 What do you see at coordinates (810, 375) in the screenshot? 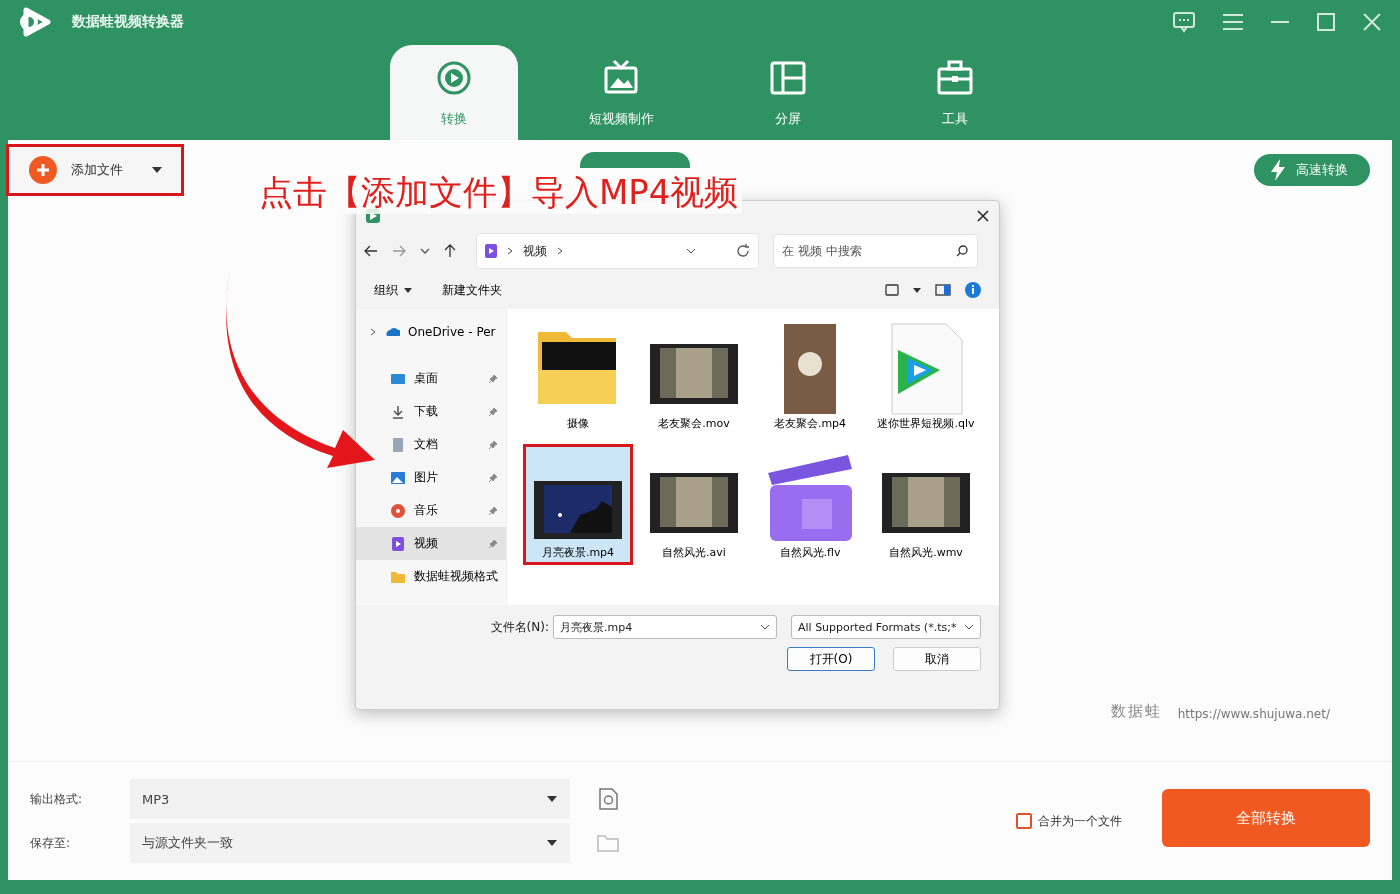
I see `file-item: 老友聚会.mp4` at bounding box center [810, 375].